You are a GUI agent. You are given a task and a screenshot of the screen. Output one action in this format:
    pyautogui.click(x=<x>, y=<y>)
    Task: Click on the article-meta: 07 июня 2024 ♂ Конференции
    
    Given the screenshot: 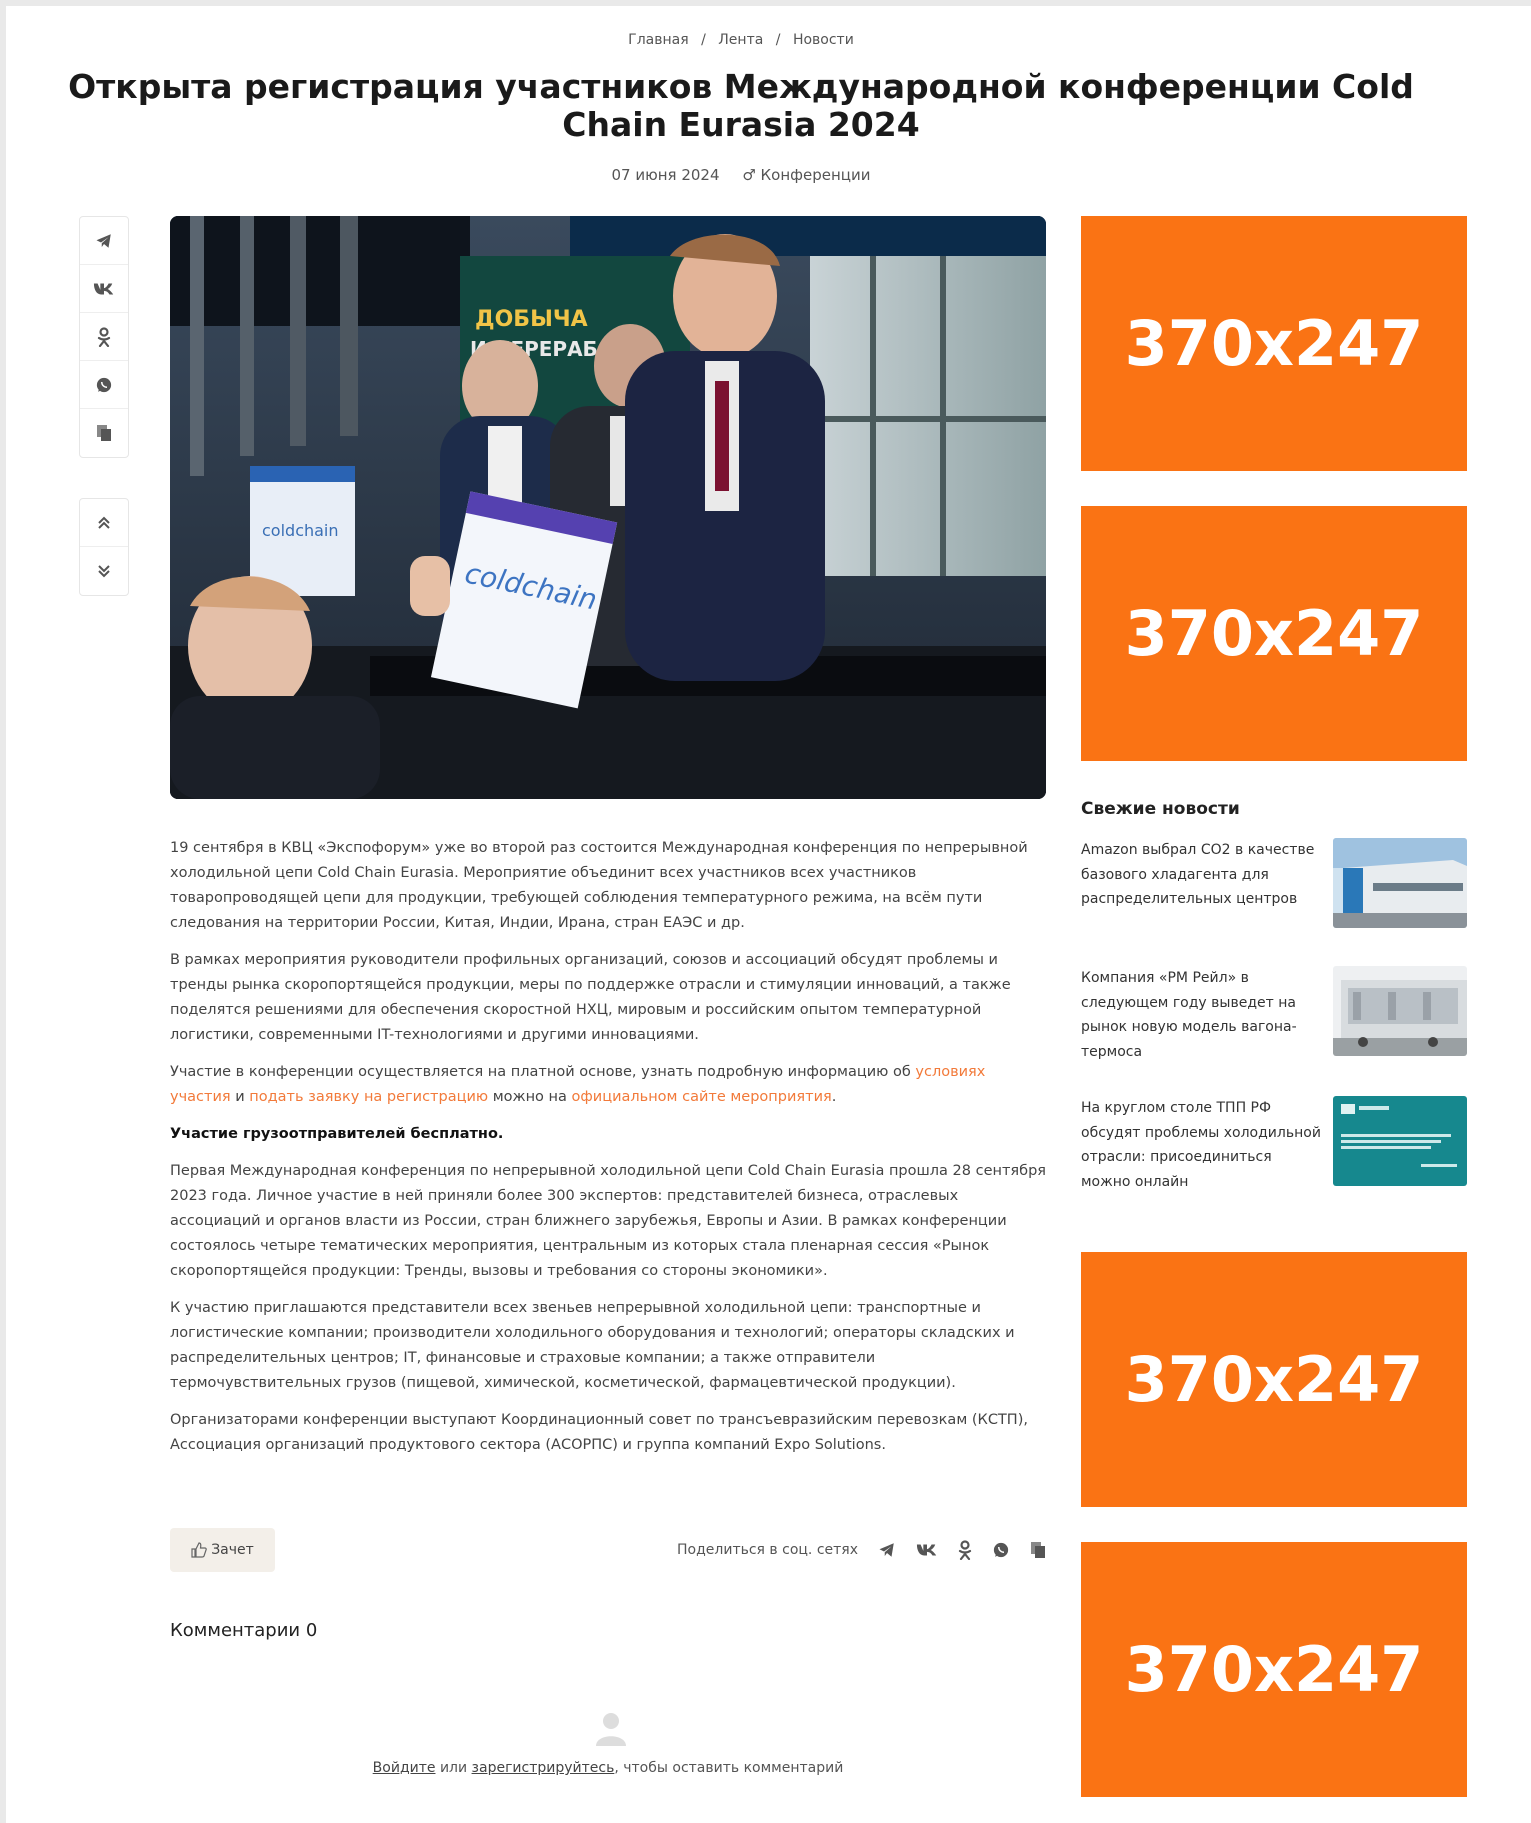 What is the action you would take?
    pyautogui.click(x=741, y=175)
    